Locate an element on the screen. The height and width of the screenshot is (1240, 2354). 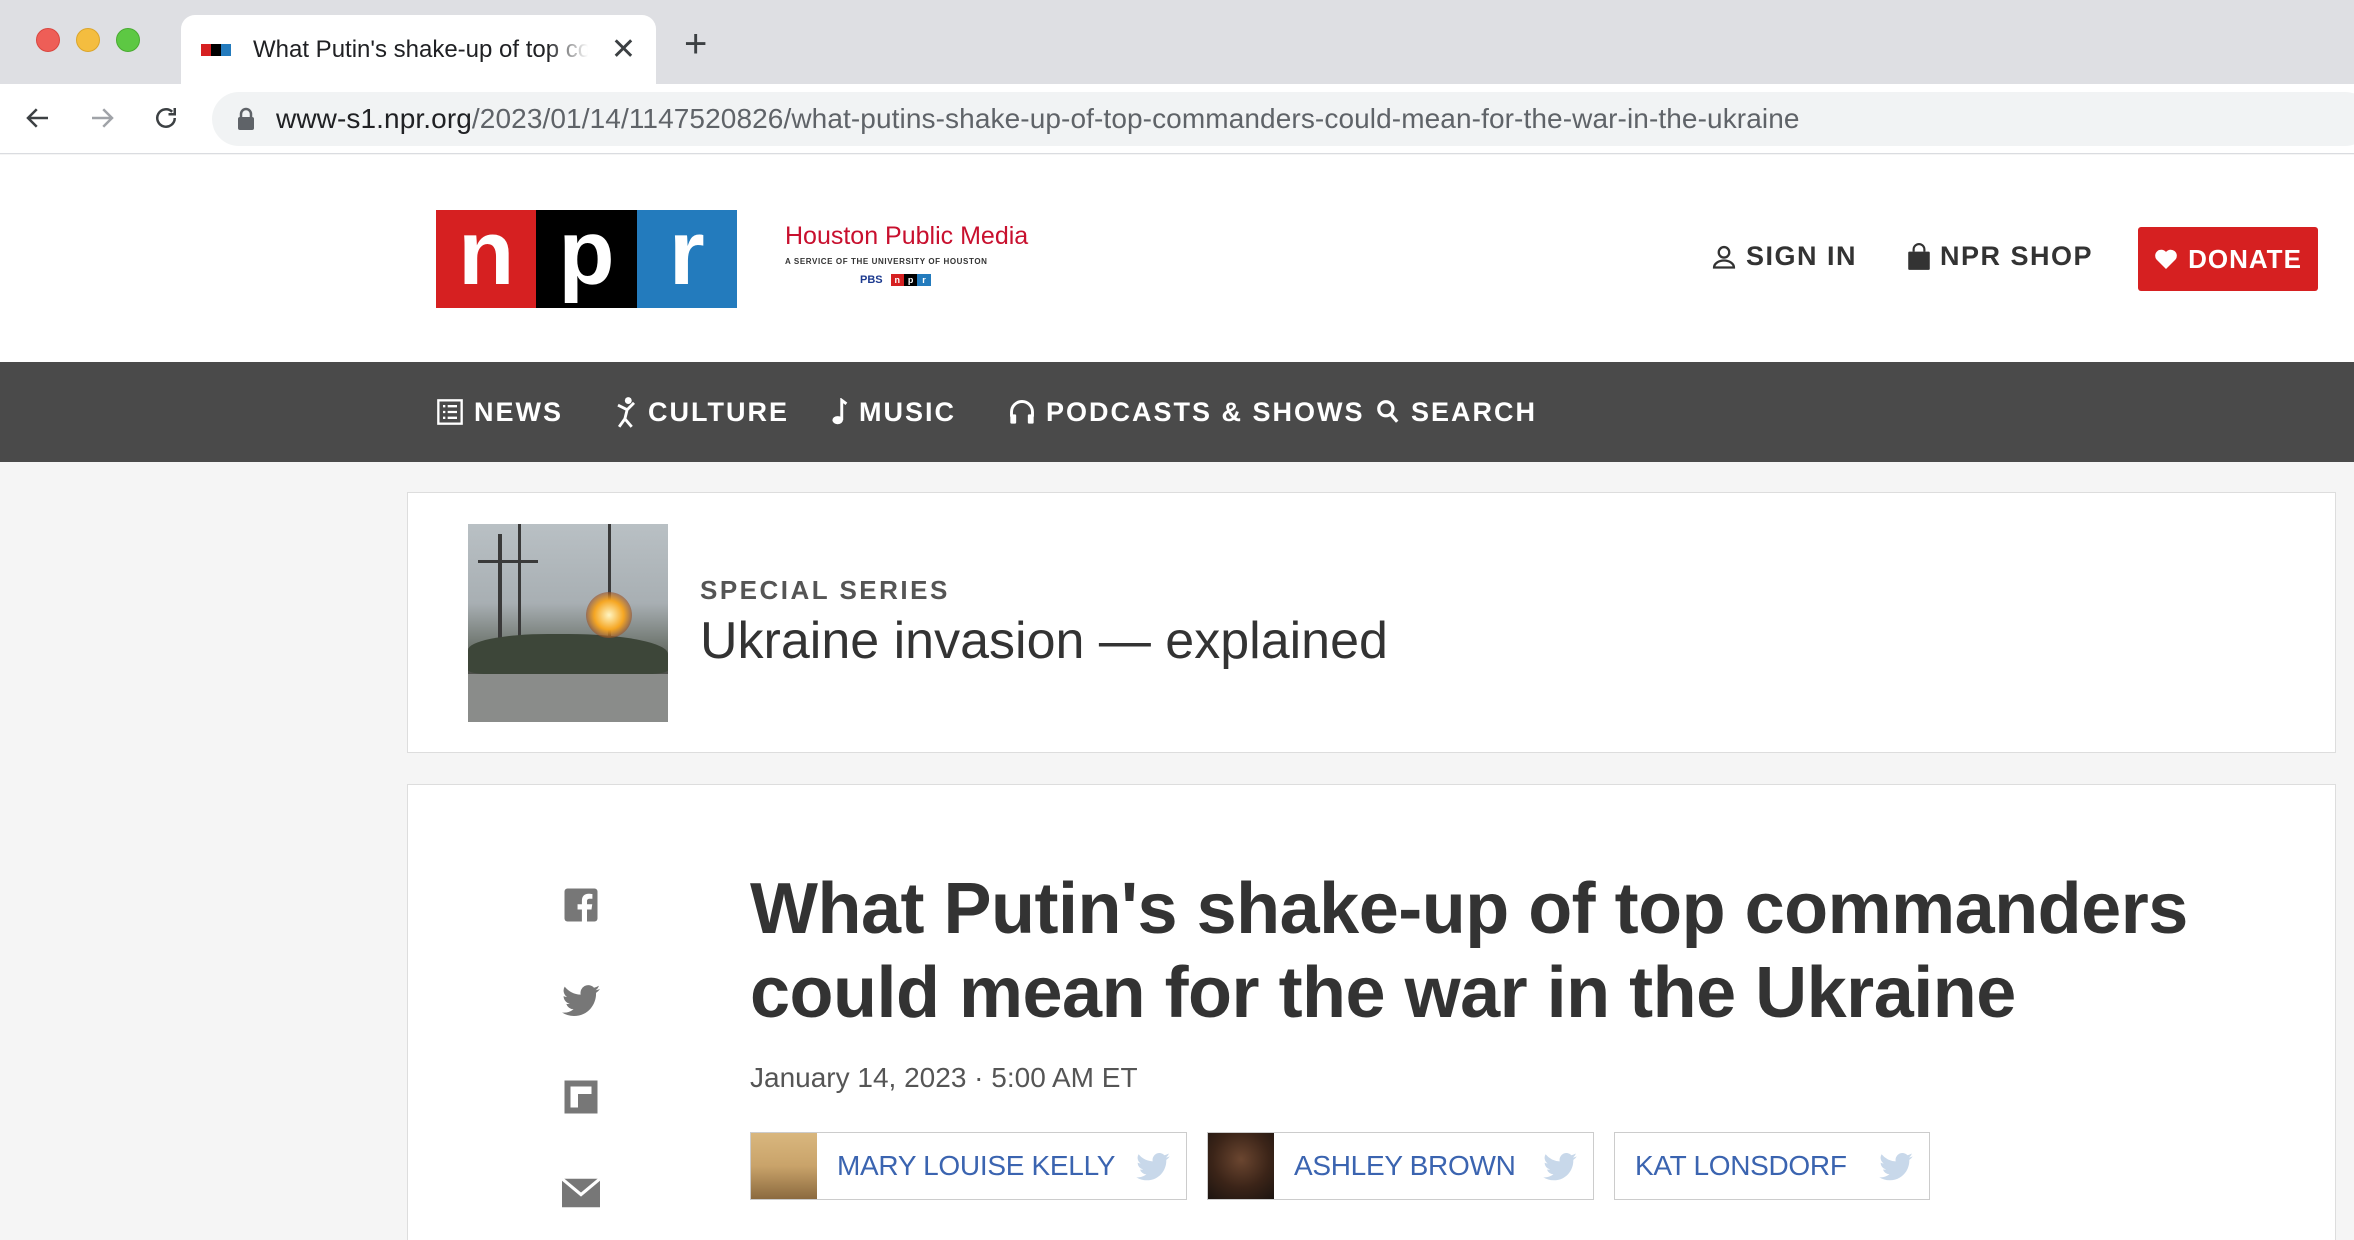
nav-music: MUSIC is located at coordinates (893, 412).